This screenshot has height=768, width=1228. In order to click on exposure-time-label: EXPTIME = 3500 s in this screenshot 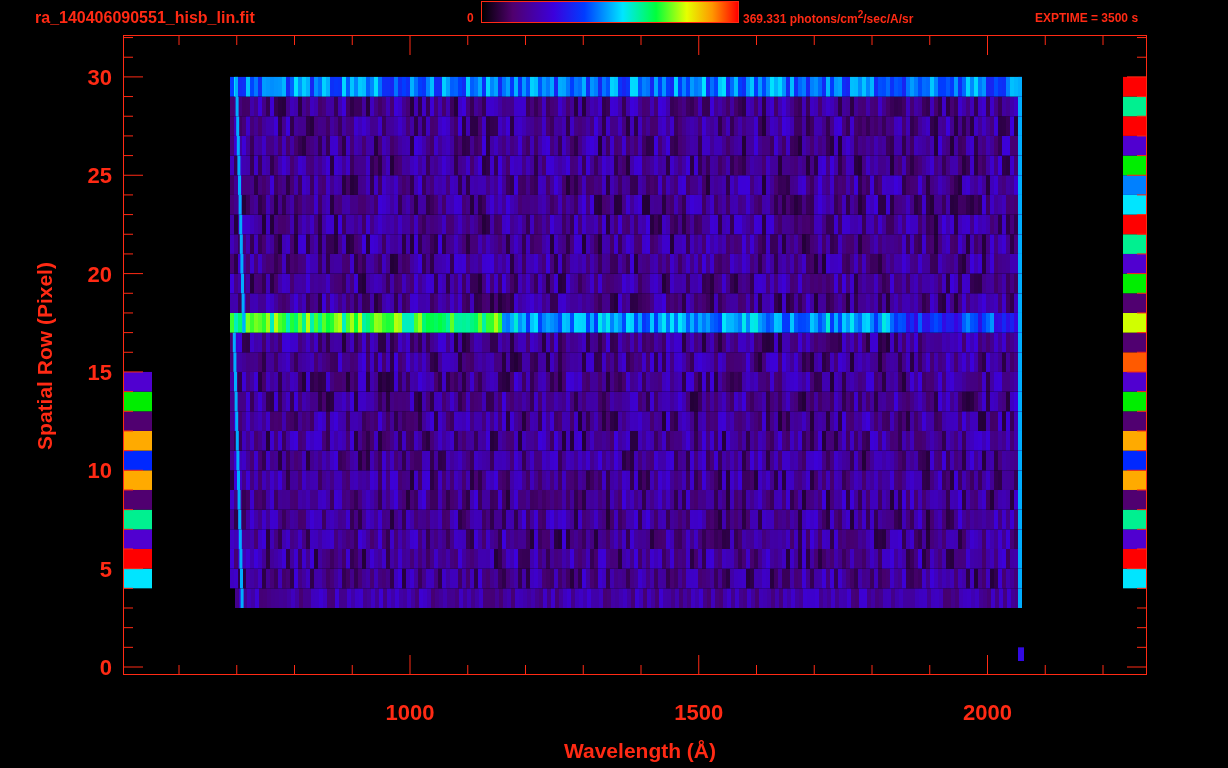, I will do `click(1087, 17)`.